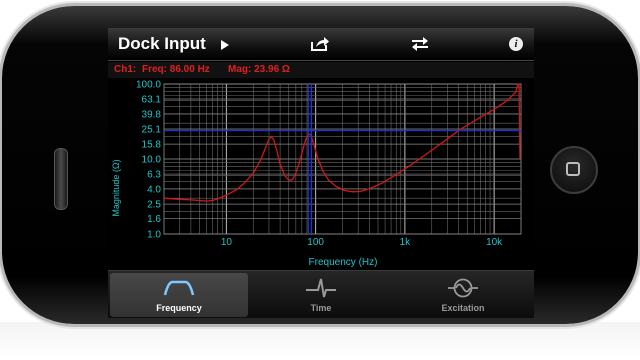 The width and height of the screenshot is (640, 360). Describe the element at coordinates (148, 85) in the screenshot. I see `y-tick-label: 100.0` at that location.